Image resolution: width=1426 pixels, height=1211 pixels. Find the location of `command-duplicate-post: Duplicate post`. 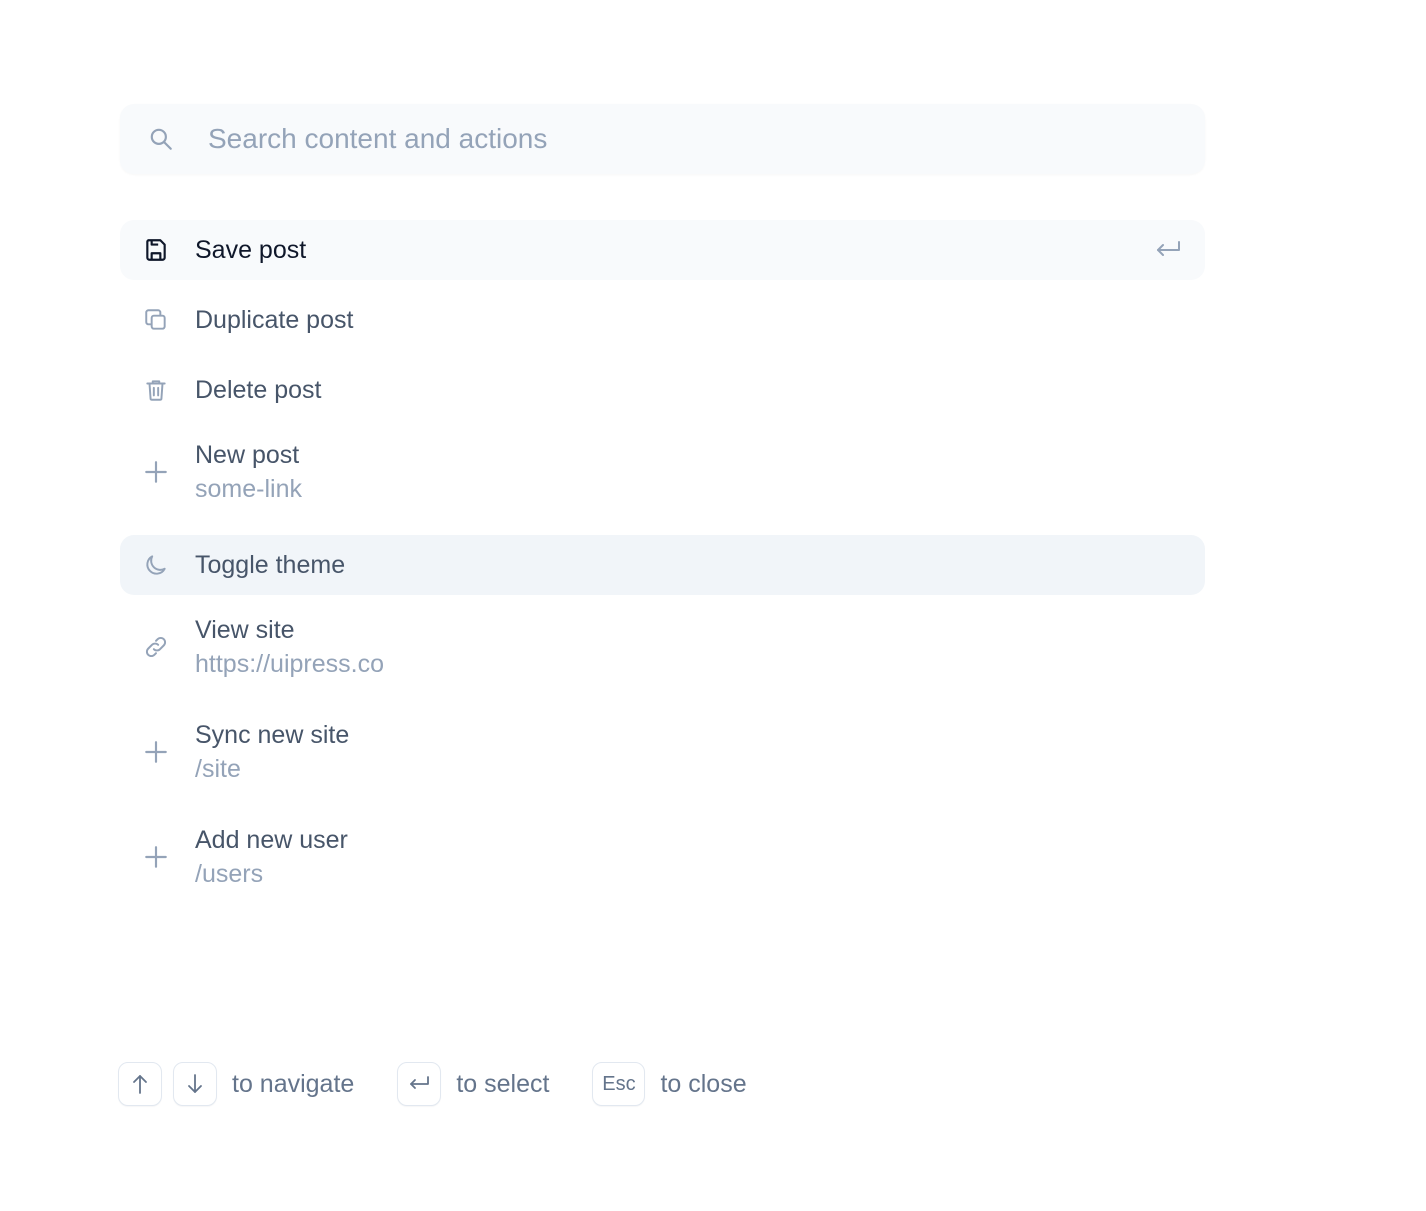

command-duplicate-post: Duplicate post is located at coordinates (662, 320).